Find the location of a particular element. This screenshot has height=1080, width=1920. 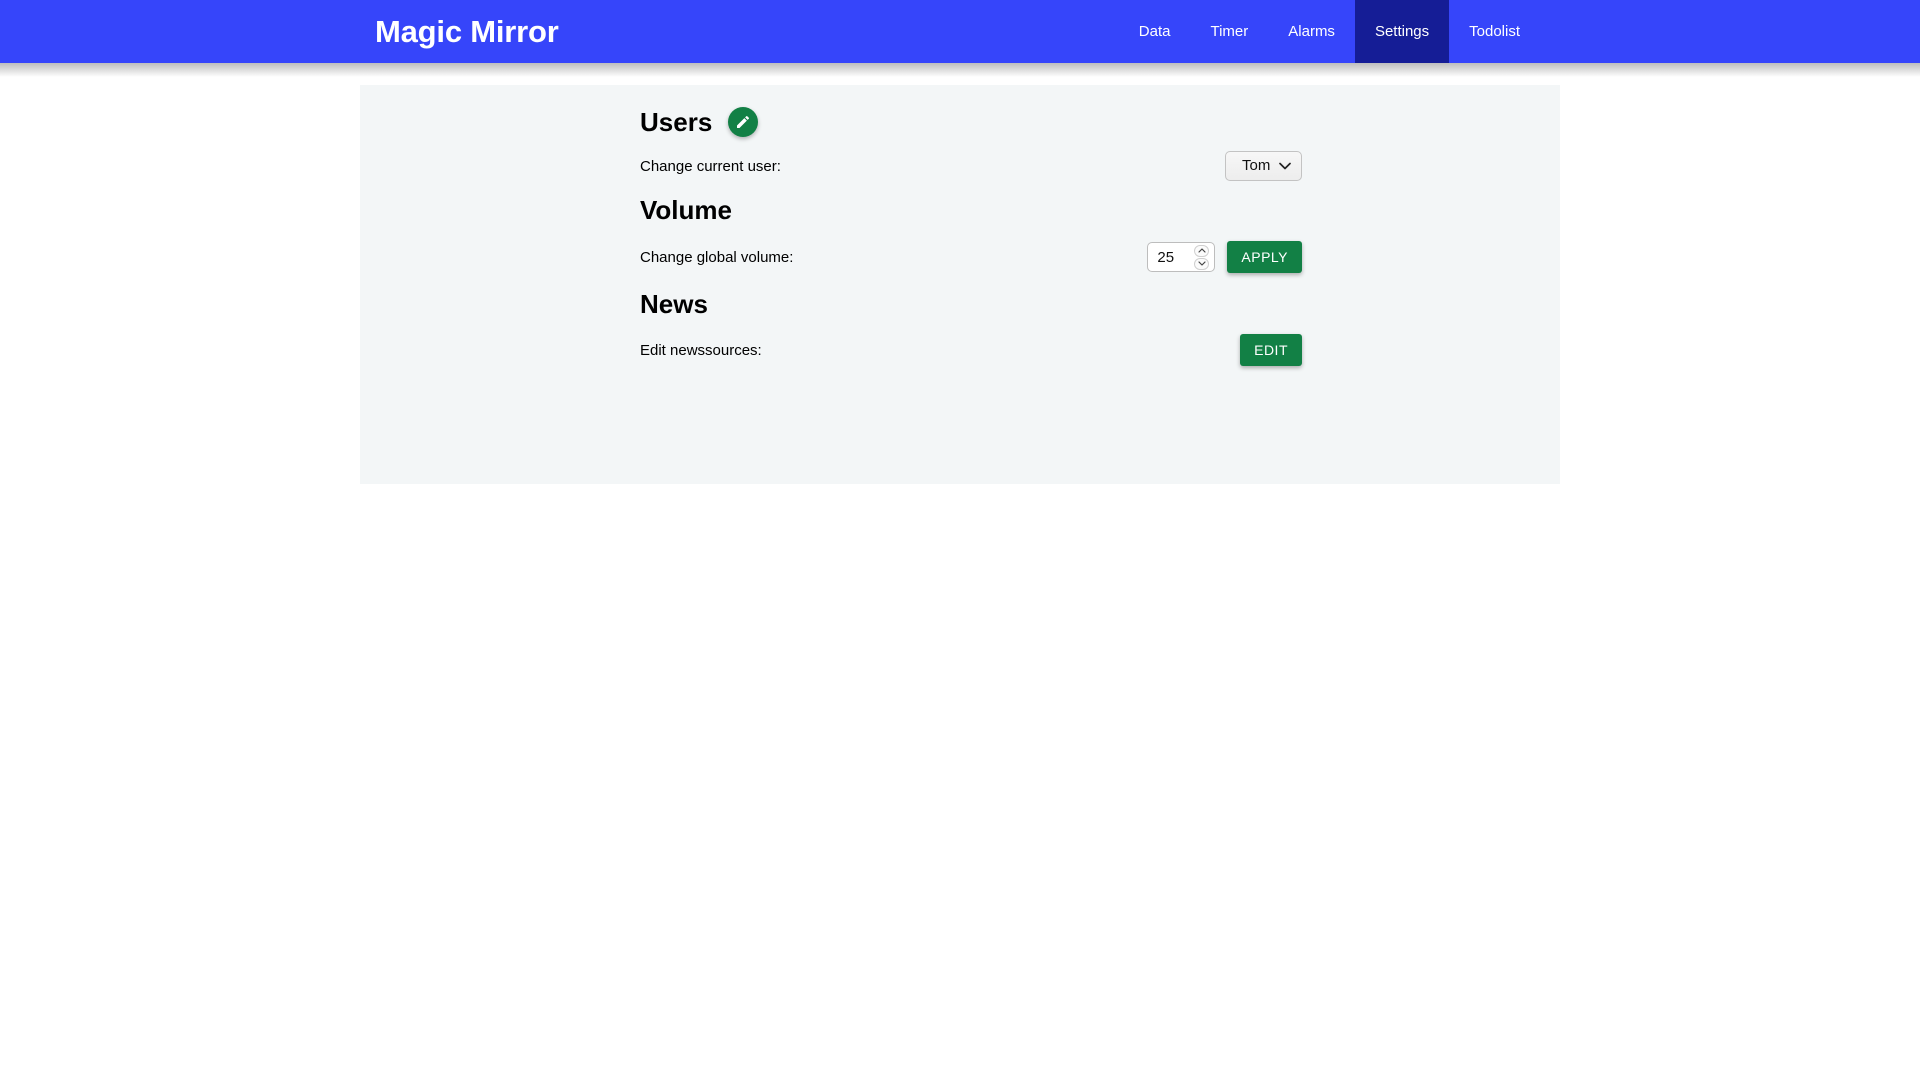

section-header-news: News is located at coordinates (674, 304).